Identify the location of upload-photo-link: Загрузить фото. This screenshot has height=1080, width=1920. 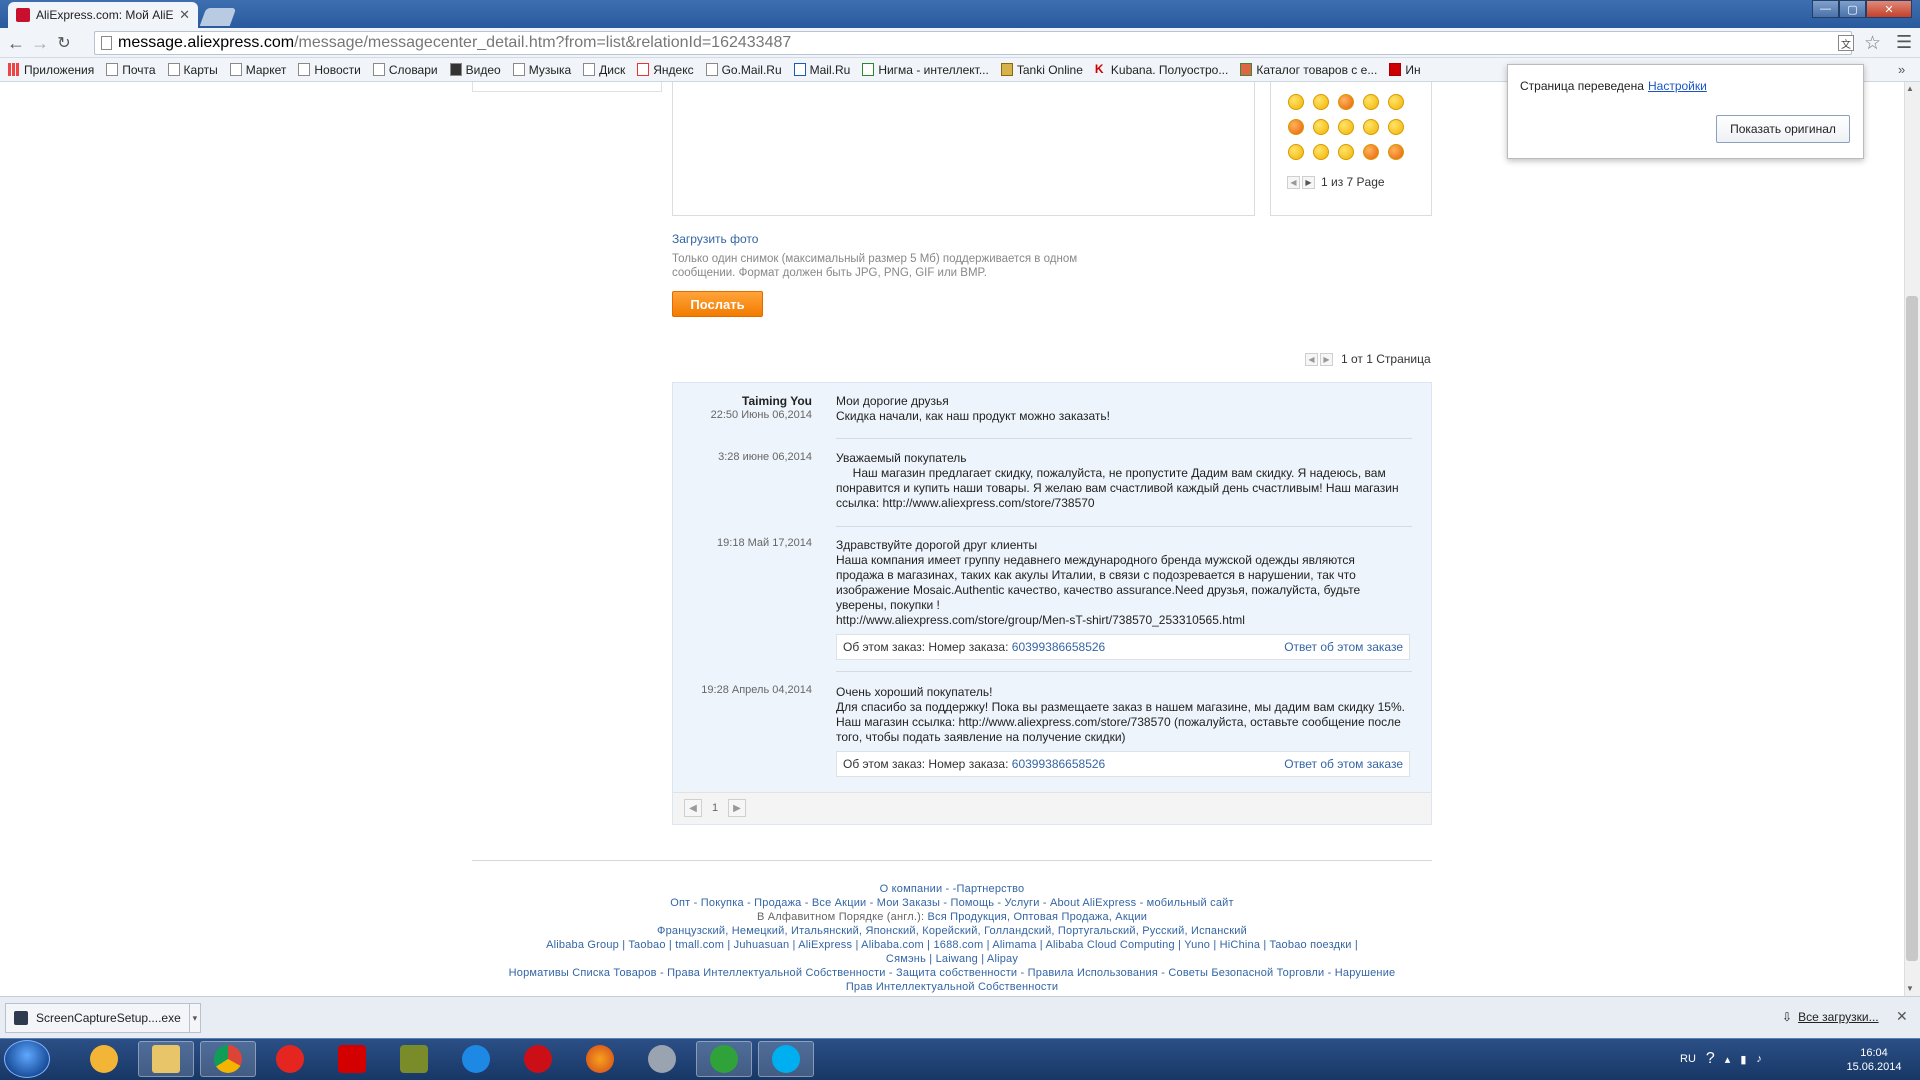
(715, 239).